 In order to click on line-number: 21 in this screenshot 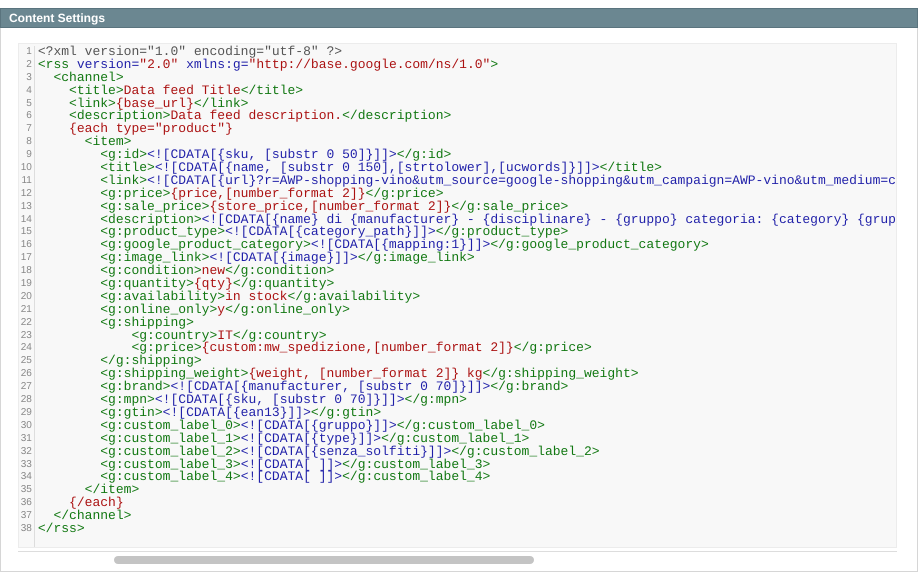, I will do `click(26, 310)`.